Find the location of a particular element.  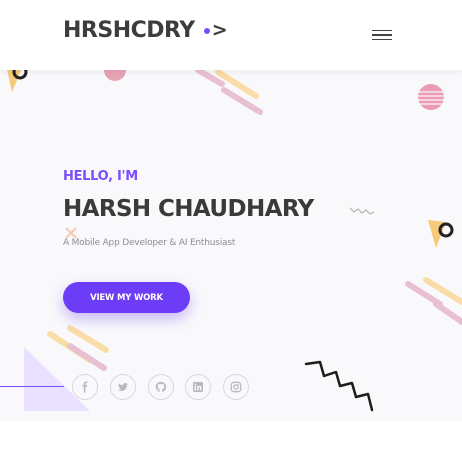

twitter-link is located at coordinates (123, 387).